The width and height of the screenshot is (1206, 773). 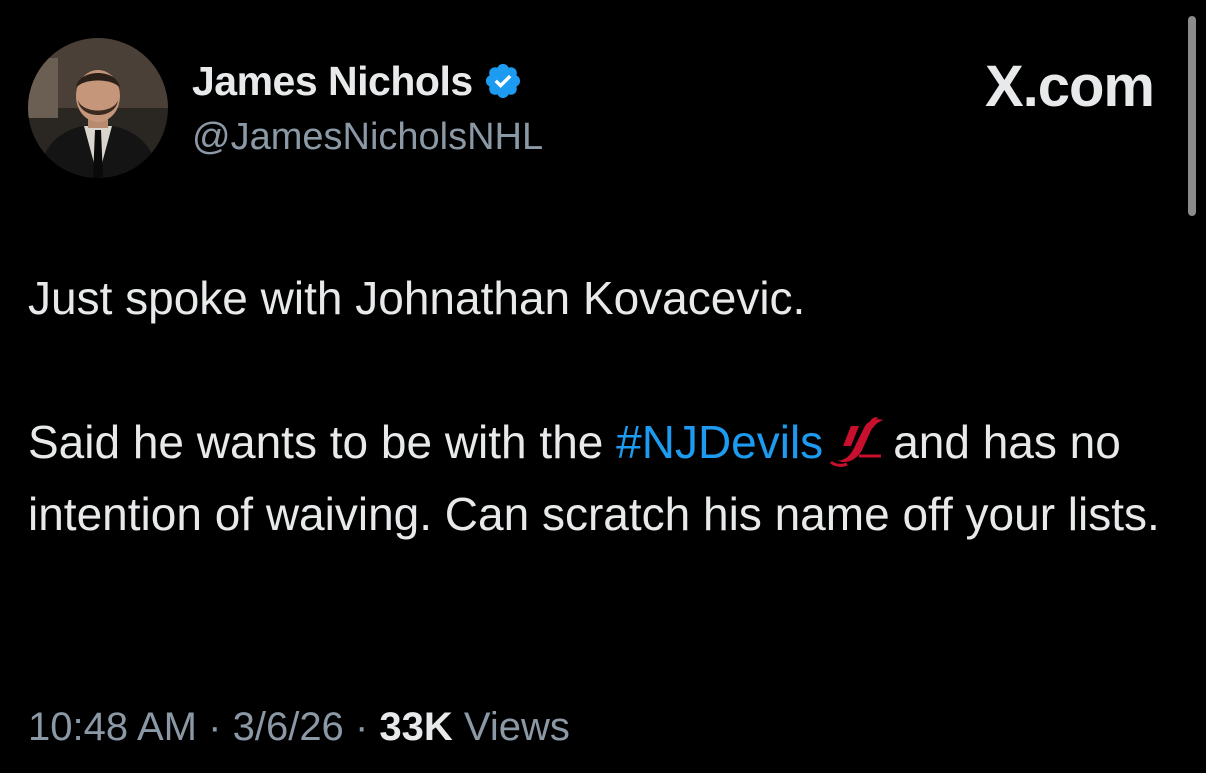 I want to click on hashtag-link: #NJDevils, so click(x=719, y=442).